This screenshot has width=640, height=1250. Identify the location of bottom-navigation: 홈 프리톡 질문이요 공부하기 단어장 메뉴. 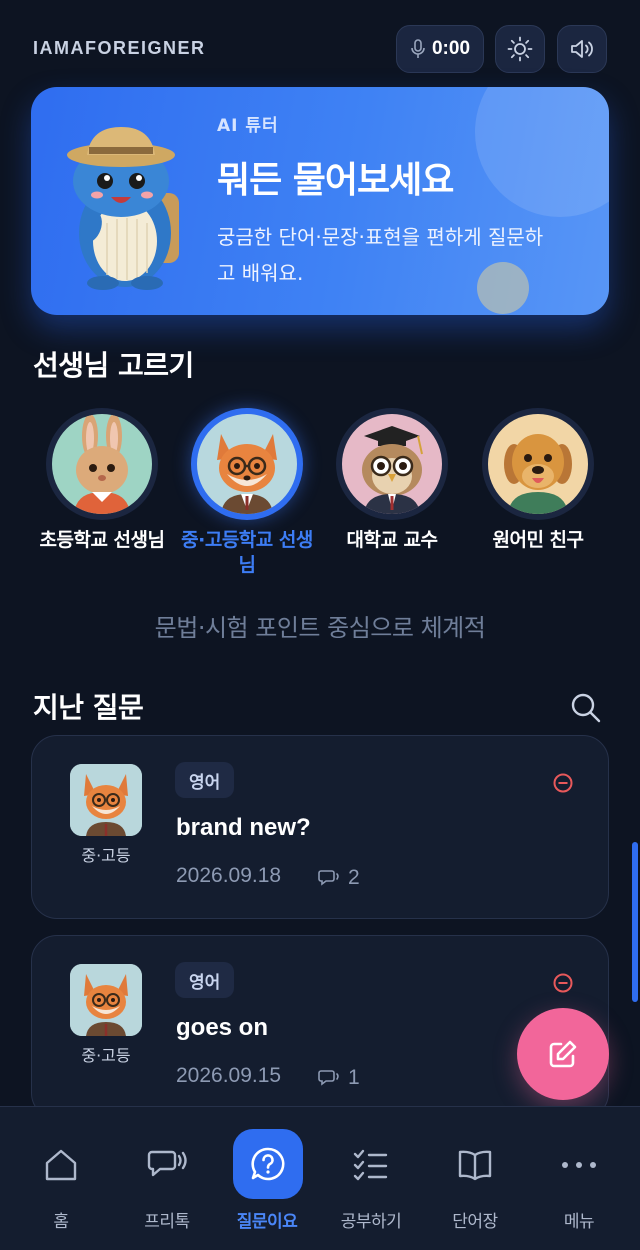
(320, 1178).